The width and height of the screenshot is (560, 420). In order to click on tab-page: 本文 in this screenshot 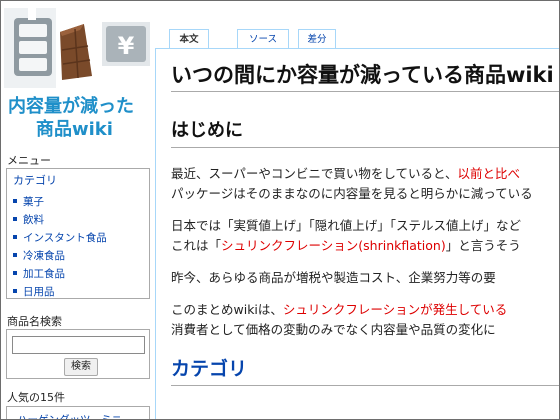, I will do `click(189, 39)`.